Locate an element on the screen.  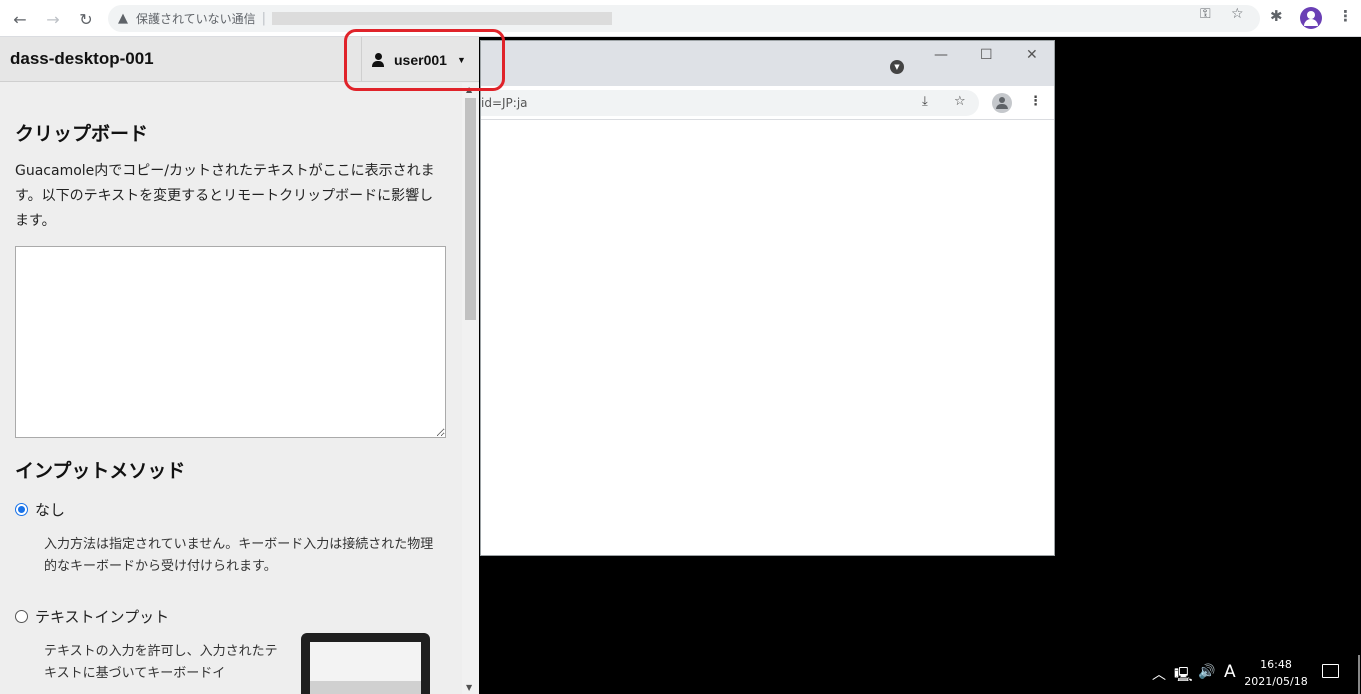
browser-toolbar: ← → ↻ ▲ 保護されていない通信 | ⚿ ☆ ✱ ⋮ is located at coordinates (680, 18).